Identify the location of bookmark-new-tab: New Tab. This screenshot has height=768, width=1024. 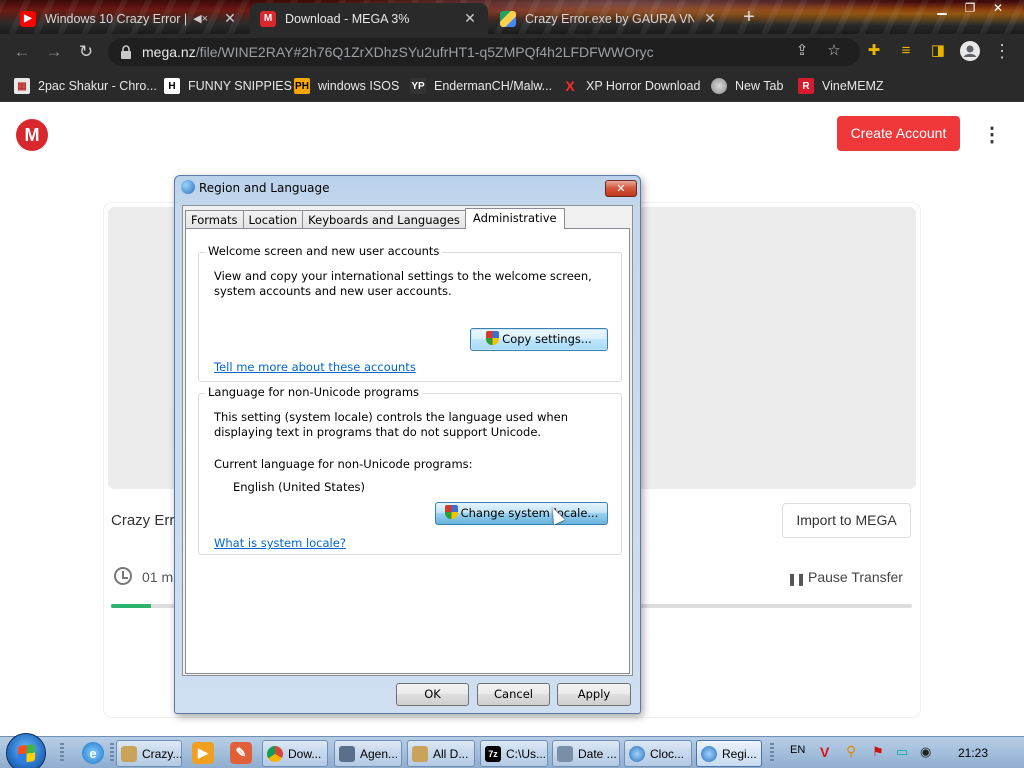
(747, 86).